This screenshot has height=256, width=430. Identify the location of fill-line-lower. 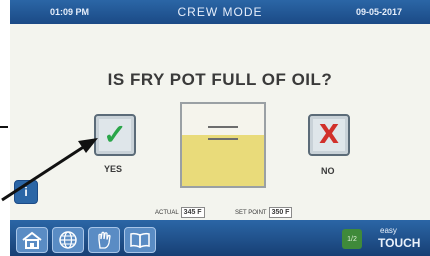
(223, 139).